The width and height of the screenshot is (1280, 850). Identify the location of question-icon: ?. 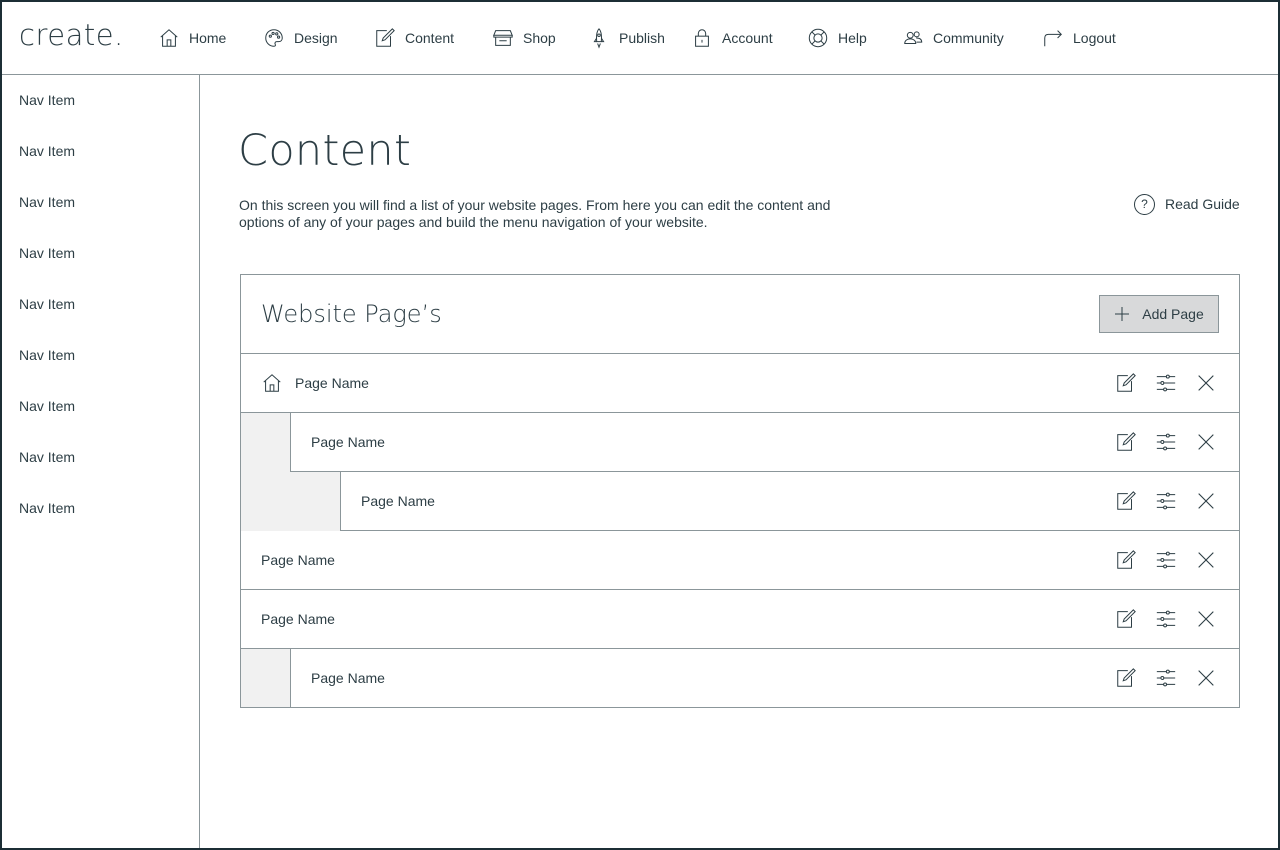
(1144, 204).